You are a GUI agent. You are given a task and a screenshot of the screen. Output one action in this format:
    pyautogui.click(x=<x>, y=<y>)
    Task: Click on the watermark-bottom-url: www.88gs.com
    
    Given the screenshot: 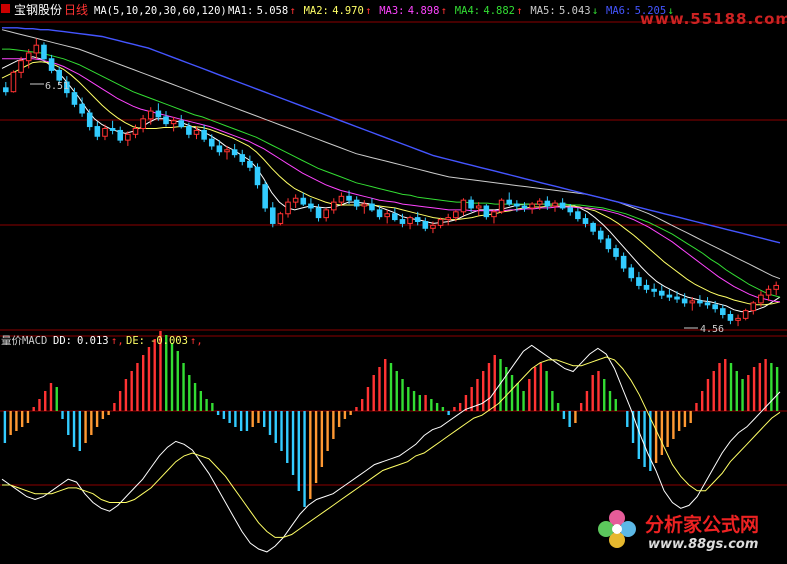 What is the action you would take?
    pyautogui.click(x=703, y=544)
    